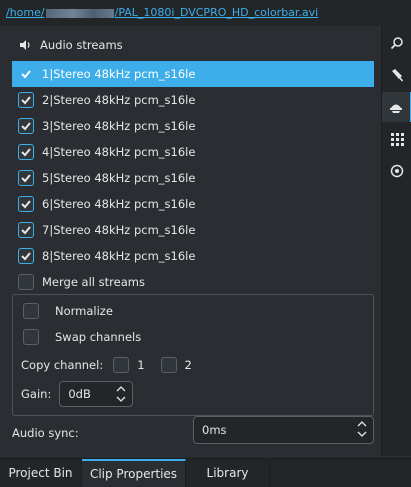  What do you see at coordinates (119, 178) in the screenshot?
I see `stream-5-label: 5|Stereo 48kHz pcm_s16le` at bounding box center [119, 178].